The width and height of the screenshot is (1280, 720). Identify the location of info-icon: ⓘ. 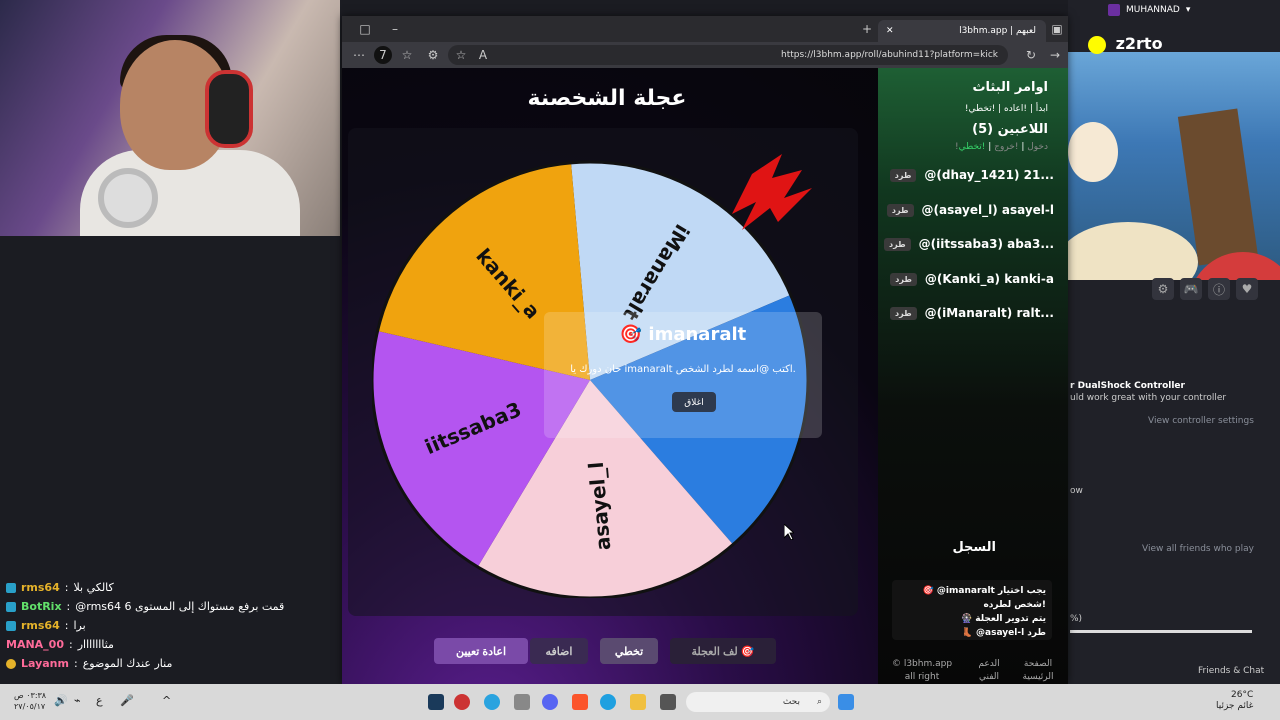
(1219, 289).